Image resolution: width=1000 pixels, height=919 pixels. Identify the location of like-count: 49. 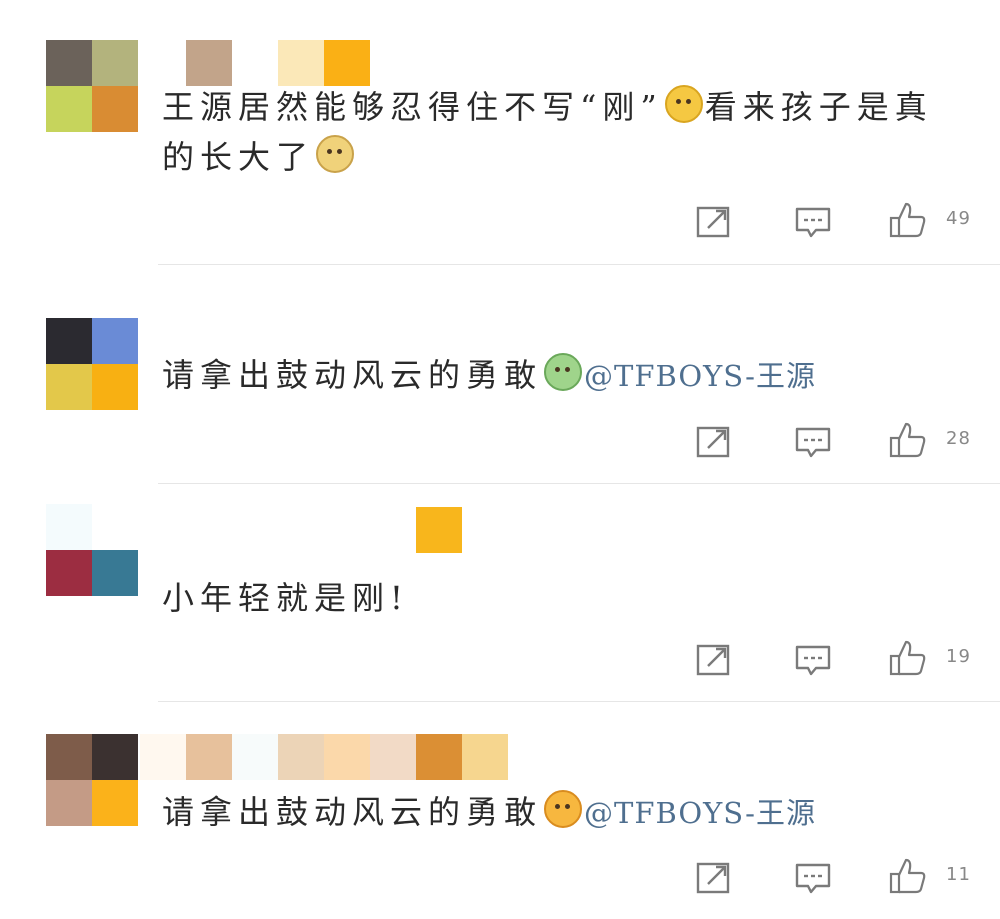
(958, 218).